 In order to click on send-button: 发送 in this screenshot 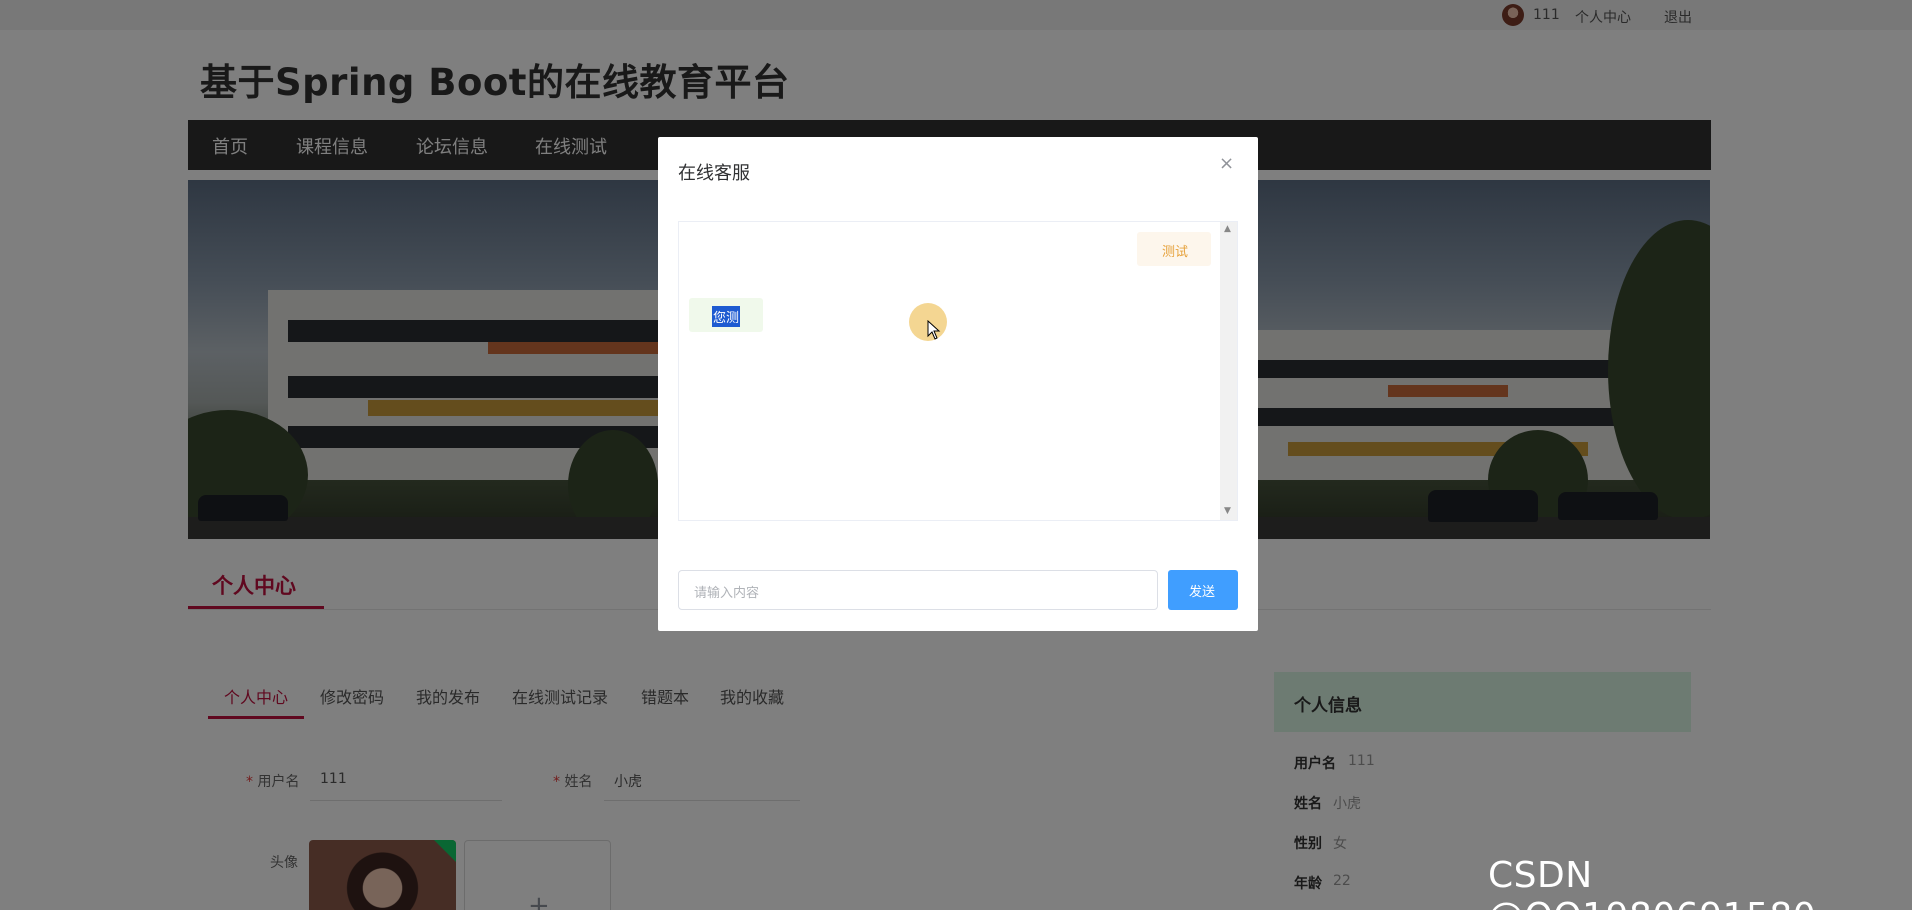, I will do `click(1203, 590)`.